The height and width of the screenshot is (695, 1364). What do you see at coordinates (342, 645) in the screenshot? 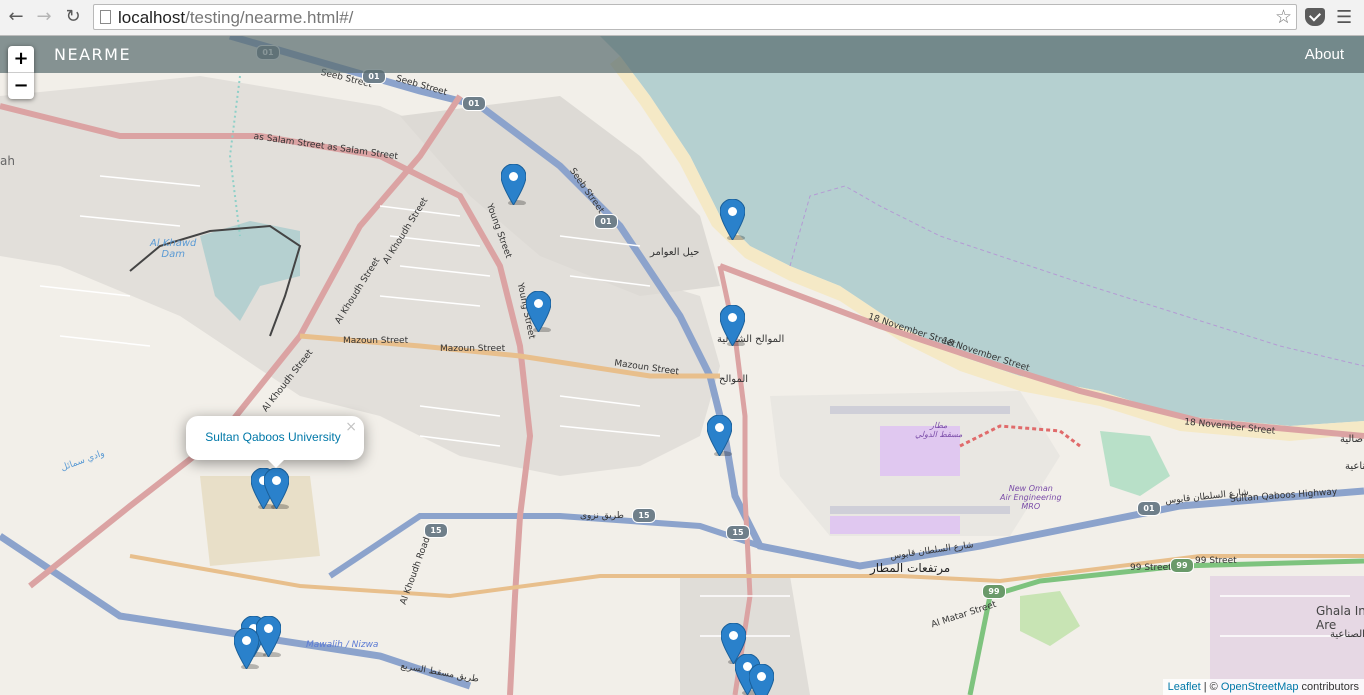
I see `map-label-mawalih-nizwa: Mawalih / Nizwa` at bounding box center [342, 645].